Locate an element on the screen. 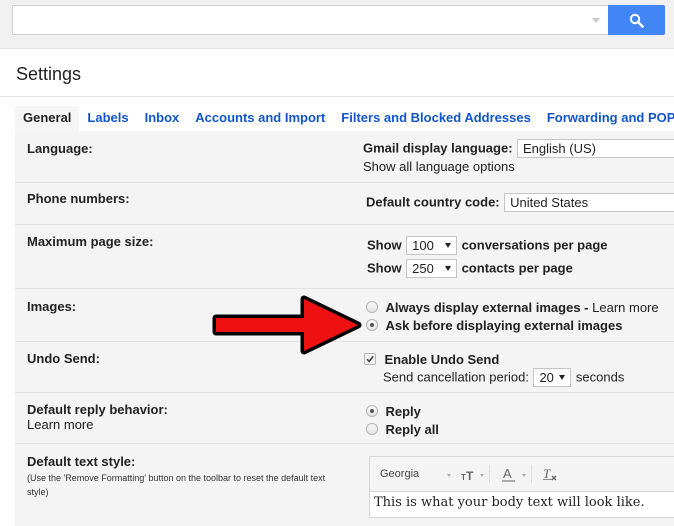 Image resolution: width=674 pixels, height=526 pixels. reply-all-radio is located at coordinates (372, 429).